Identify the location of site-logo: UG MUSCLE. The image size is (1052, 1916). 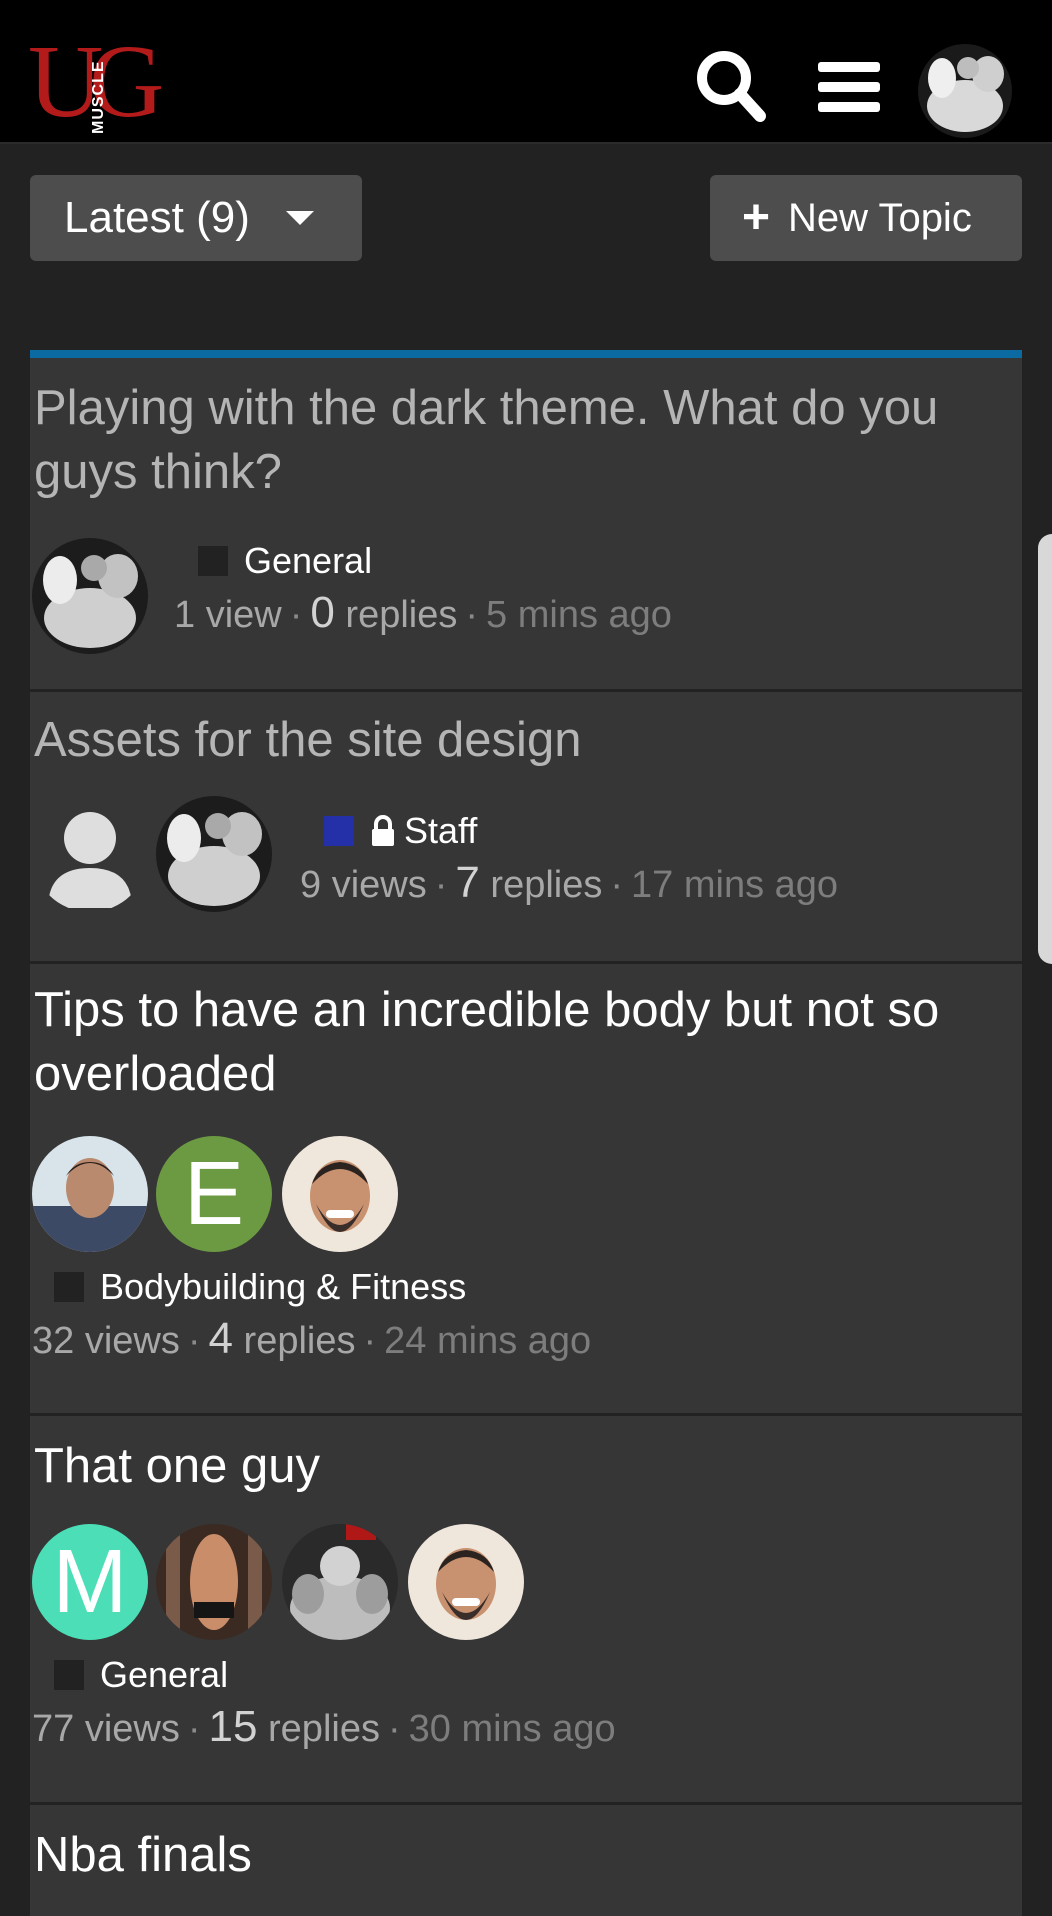
(96, 83).